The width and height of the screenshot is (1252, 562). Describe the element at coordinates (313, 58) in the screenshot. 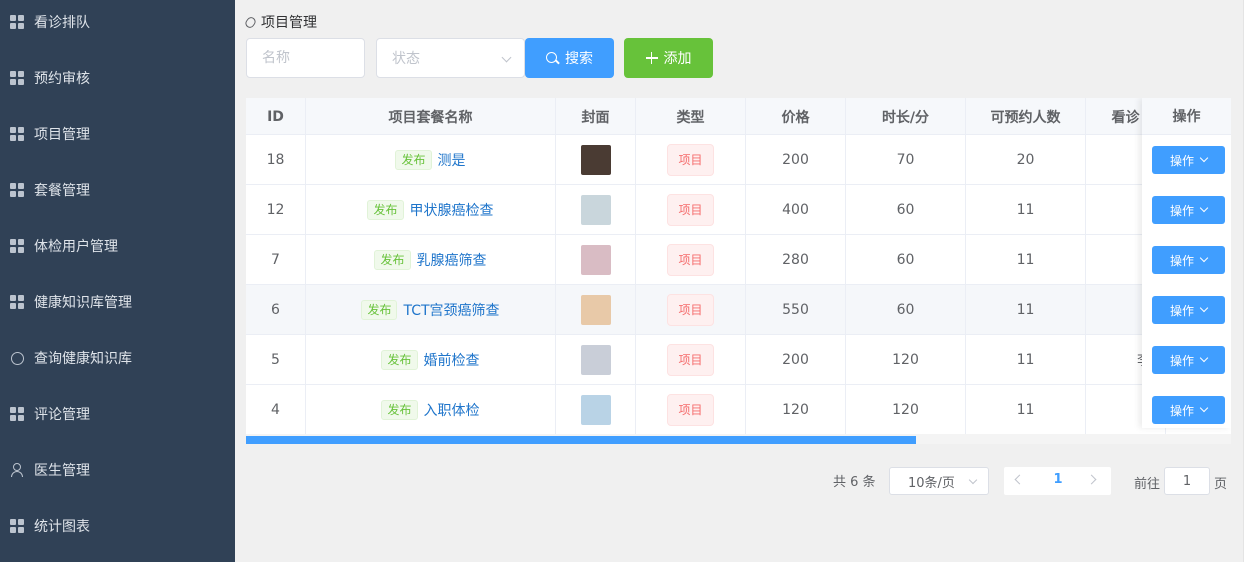

I see `name-input` at that location.